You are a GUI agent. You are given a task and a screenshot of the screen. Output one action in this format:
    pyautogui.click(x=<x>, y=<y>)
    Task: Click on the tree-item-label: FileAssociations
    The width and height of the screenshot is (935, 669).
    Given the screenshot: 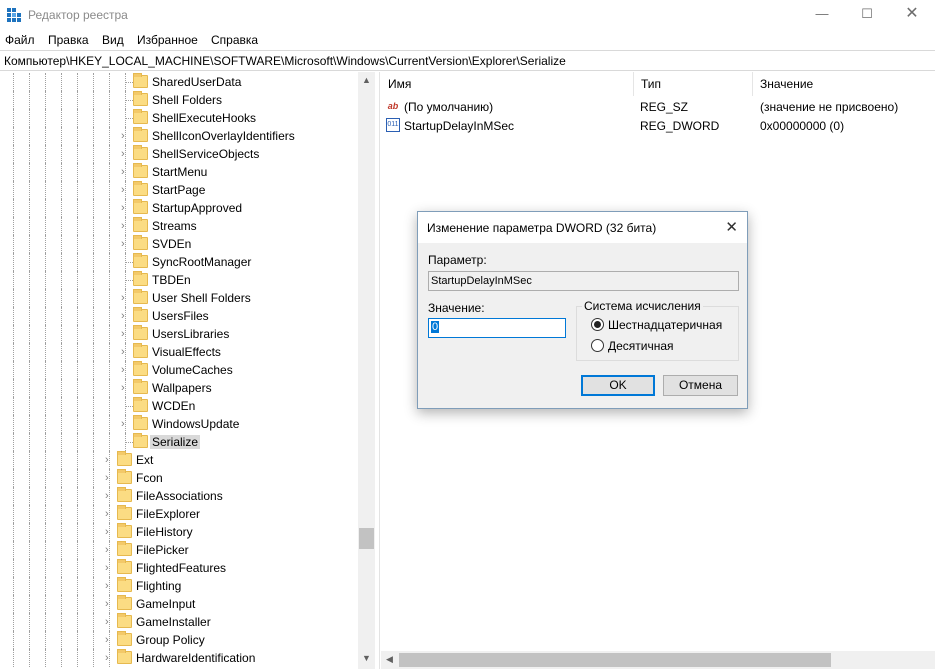 What is the action you would take?
    pyautogui.click(x=179, y=496)
    